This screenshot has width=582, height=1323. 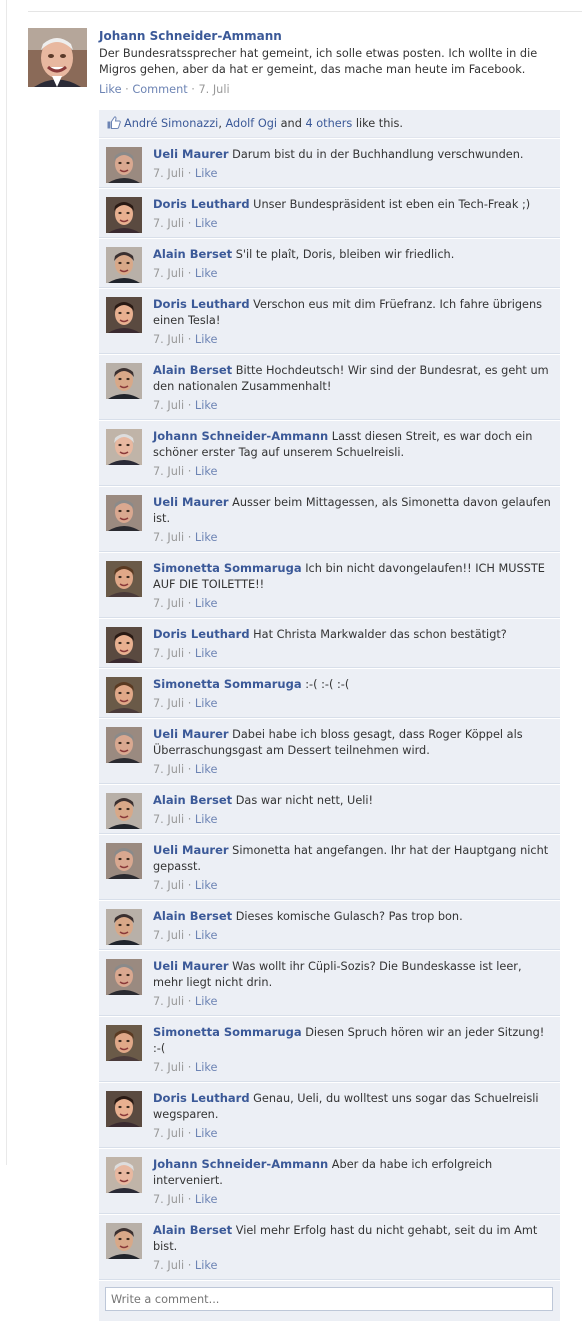 I want to click on comment-text: Das war nicht nett, Ueli!, so click(x=304, y=800).